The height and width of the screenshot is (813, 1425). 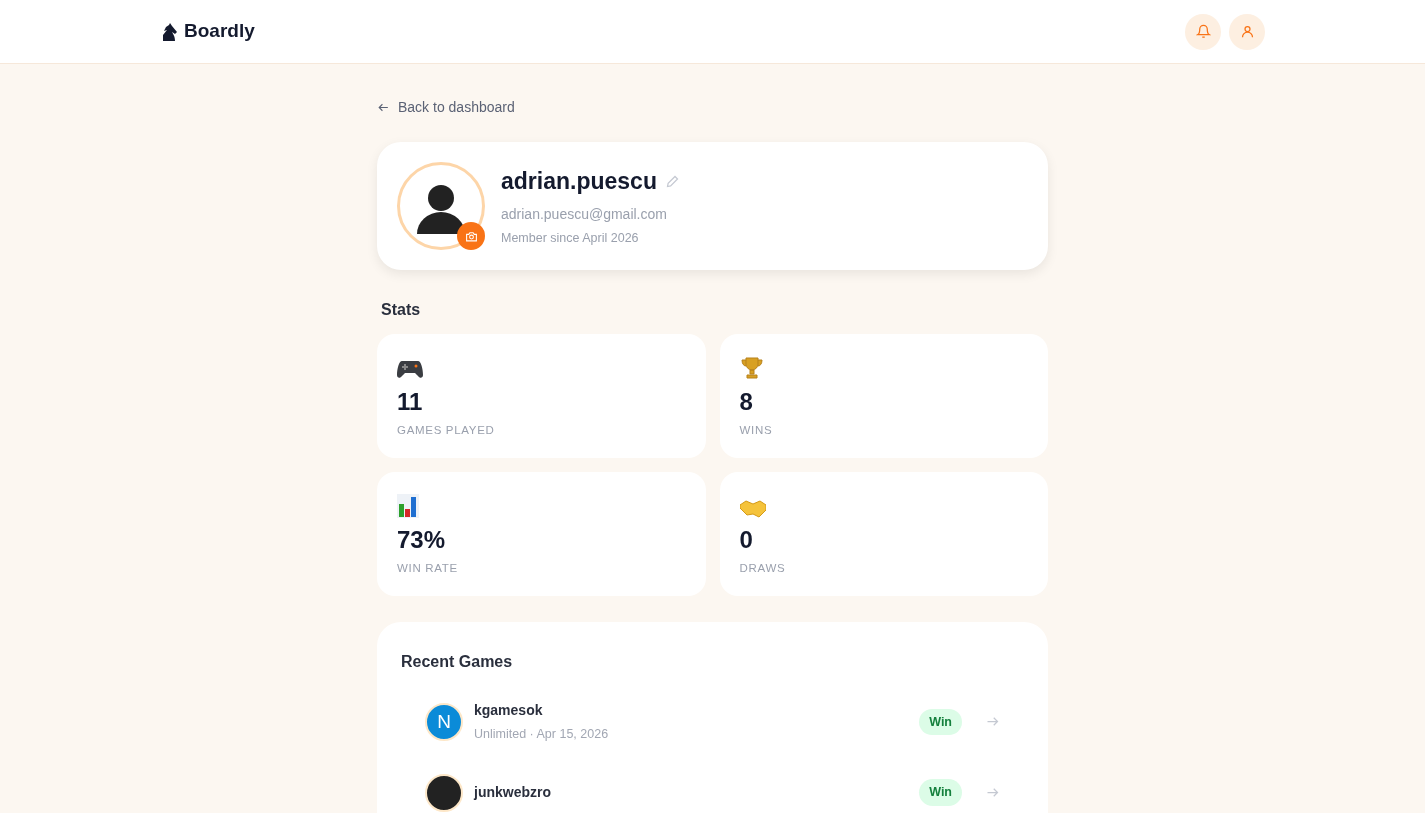 I want to click on email-text: adrian.puescu@gmail.com, so click(x=584, y=215).